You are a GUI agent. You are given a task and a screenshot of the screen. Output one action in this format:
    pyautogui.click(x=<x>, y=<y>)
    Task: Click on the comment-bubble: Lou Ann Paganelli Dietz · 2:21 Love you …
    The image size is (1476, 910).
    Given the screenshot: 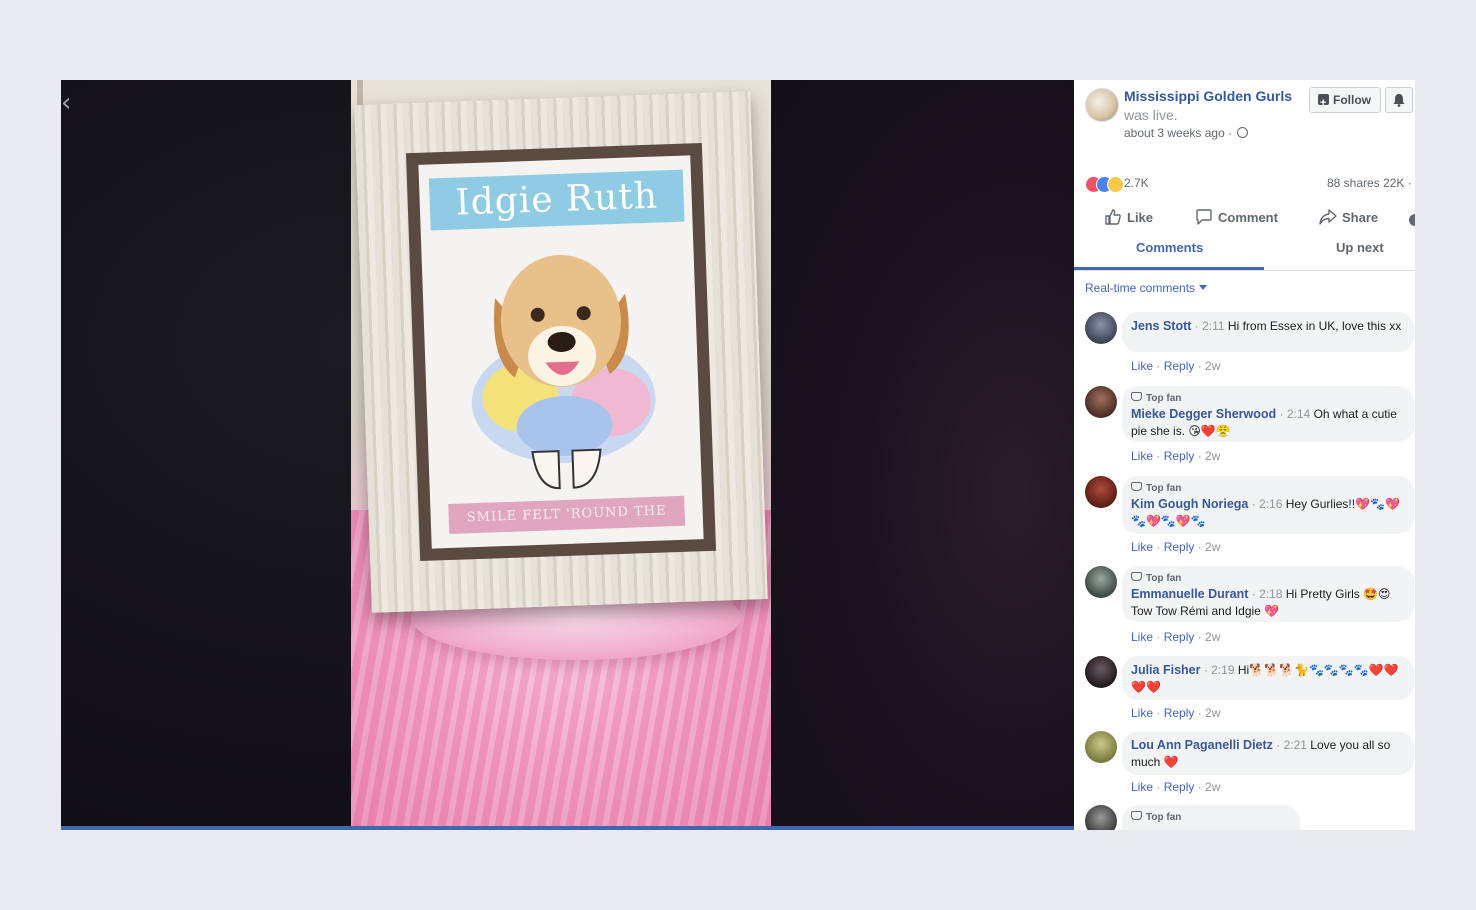 What is the action you would take?
    pyautogui.click(x=1268, y=753)
    